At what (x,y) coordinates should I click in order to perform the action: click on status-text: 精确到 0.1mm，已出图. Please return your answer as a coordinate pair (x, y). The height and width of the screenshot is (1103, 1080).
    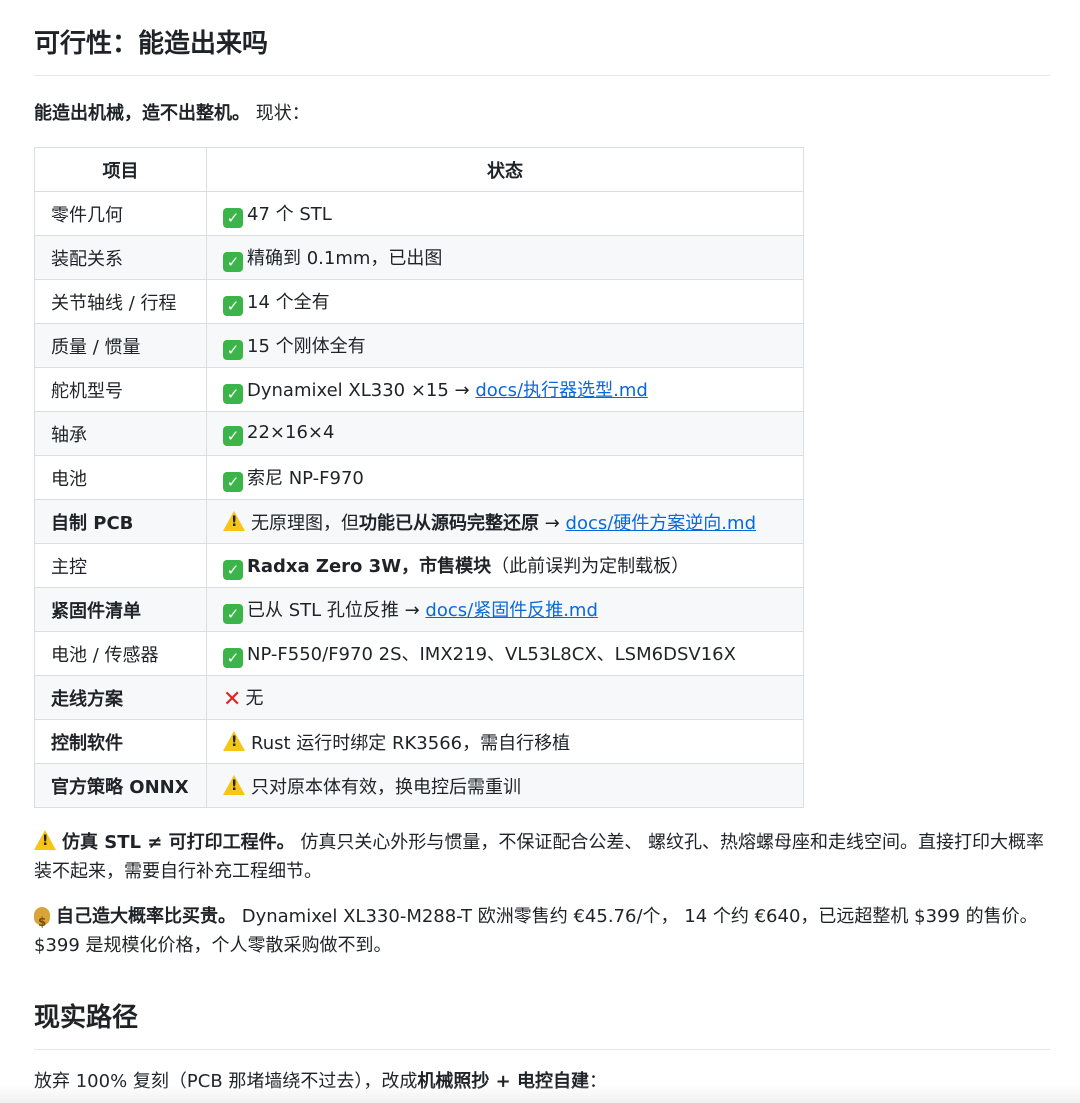
    Looking at the image, I should click on (345, 258).